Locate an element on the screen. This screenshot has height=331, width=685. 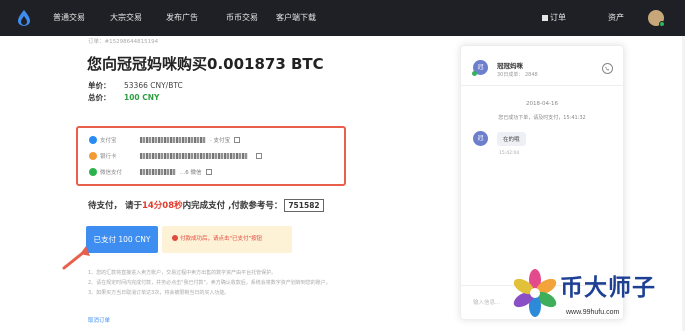
countdown-timer: 14分08秒 is located at coordinates (162, 206).